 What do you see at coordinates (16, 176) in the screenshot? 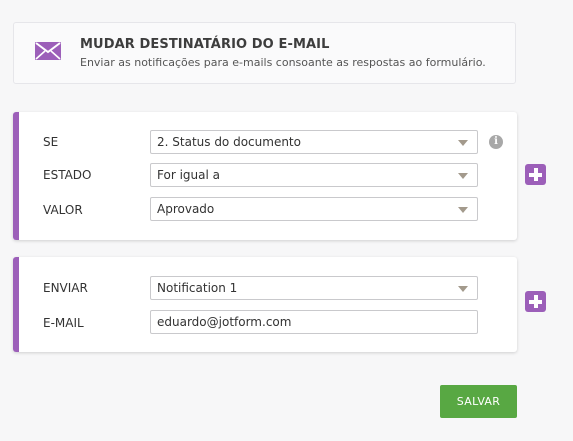
I see `condition-accent-bar` at bounding box center [16, 176].